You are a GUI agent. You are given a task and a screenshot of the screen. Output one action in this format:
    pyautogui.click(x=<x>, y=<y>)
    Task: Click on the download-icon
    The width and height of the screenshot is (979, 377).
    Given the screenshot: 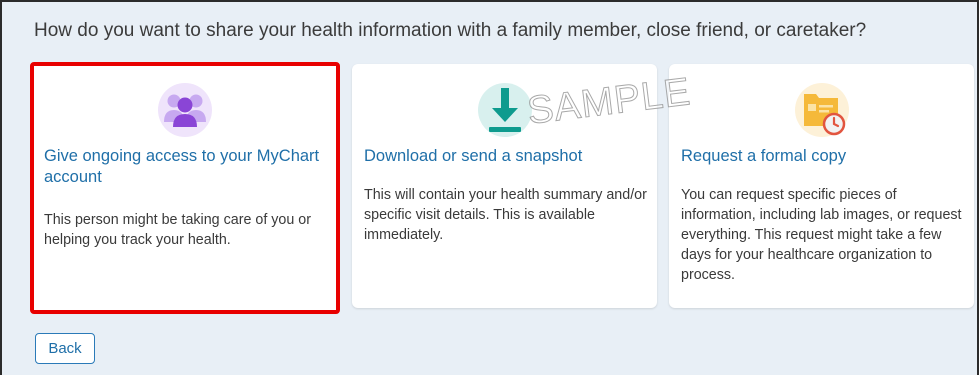 What is the action you would take?
    pyautogui.click(x=505, y=110)
    